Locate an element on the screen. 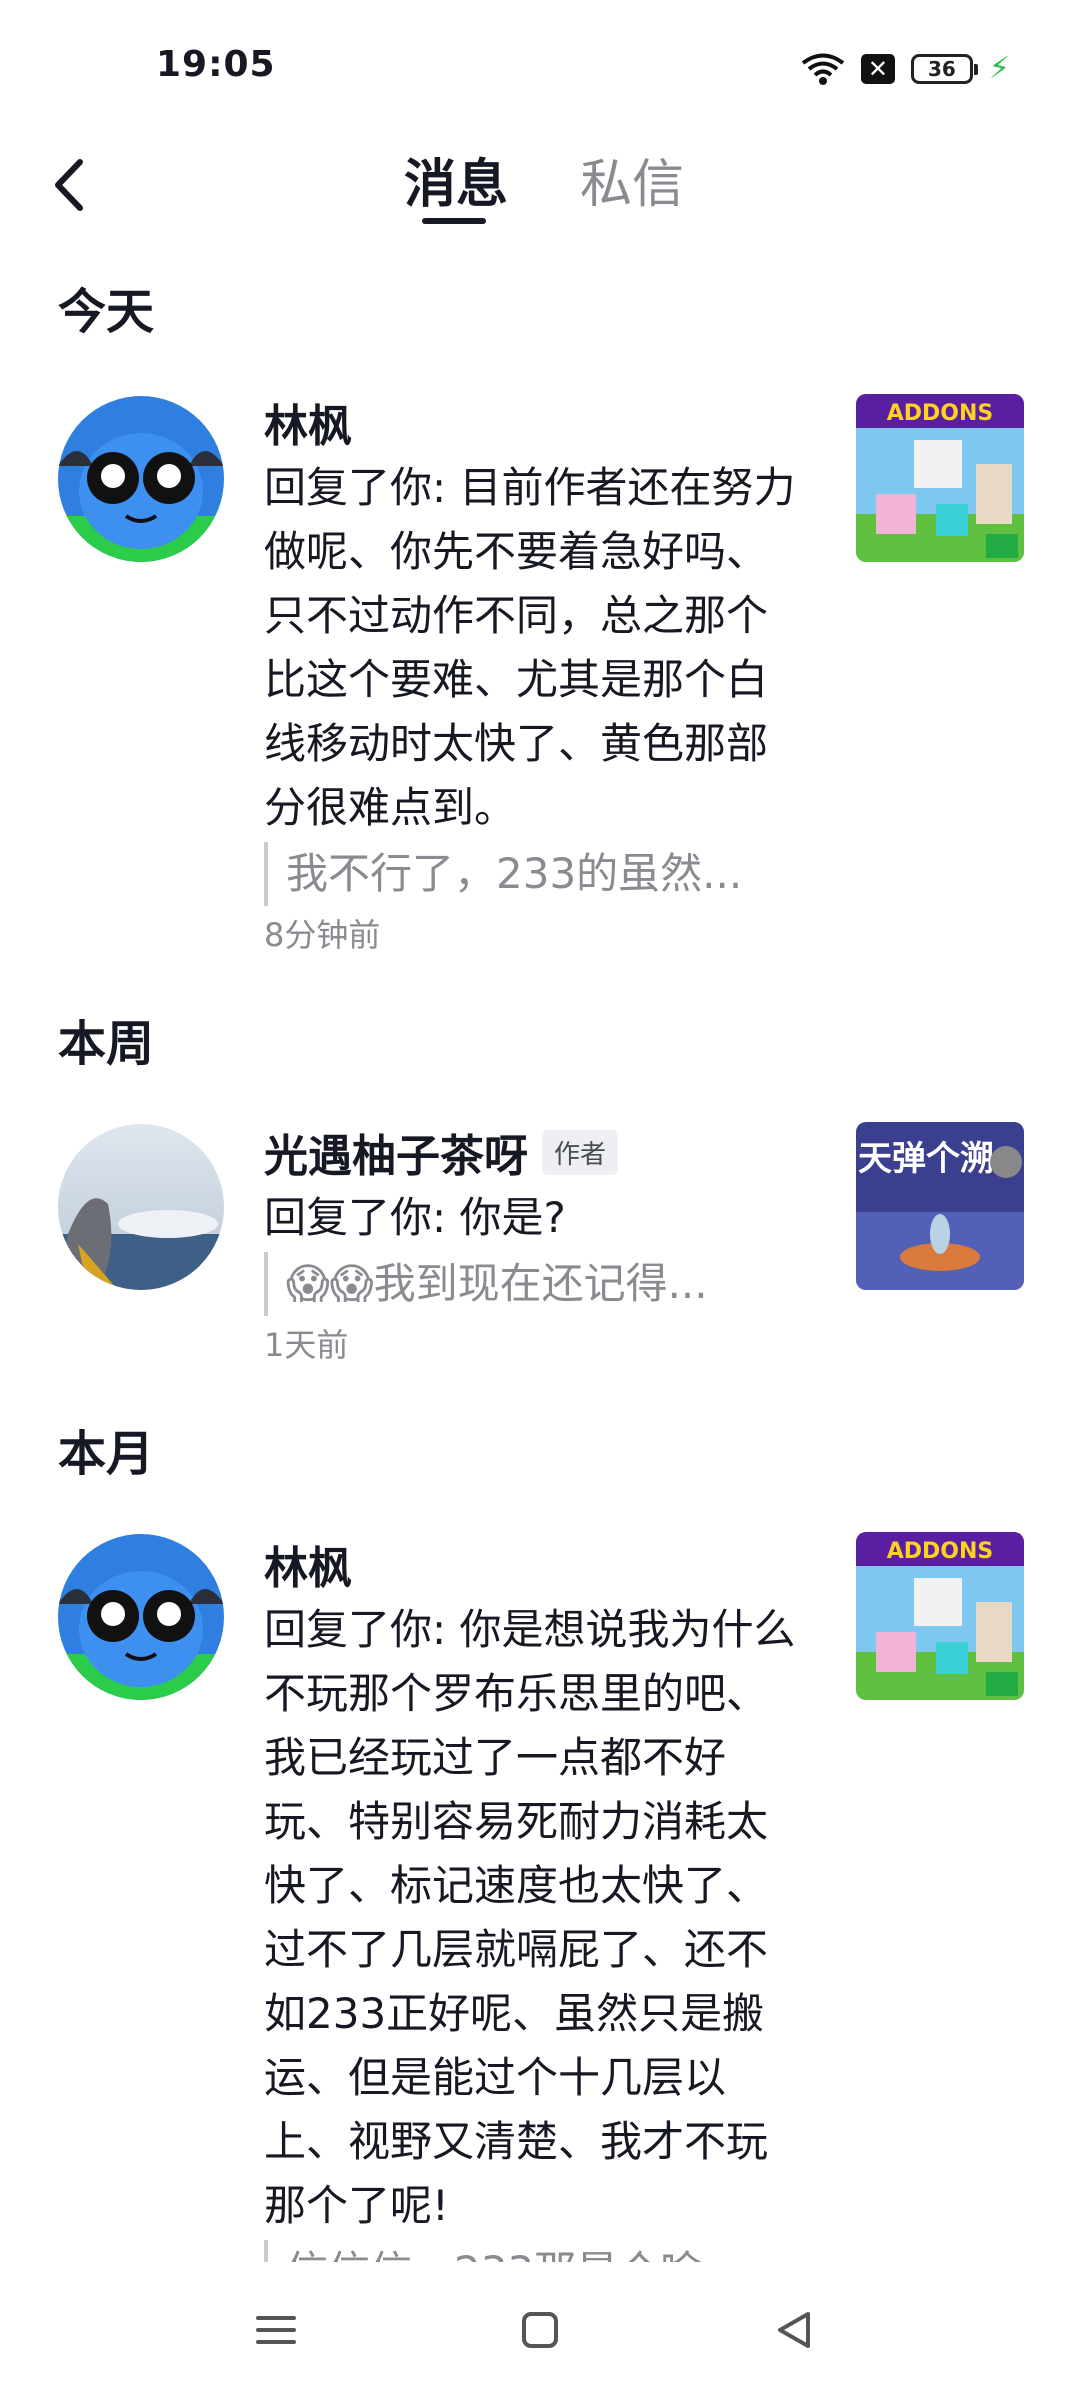  message-body: 光遇柚子茶呀 作者 回复了你: 你是? 😱😱我到现在还记得... 1天前 is located at coordinates (534, 1243).